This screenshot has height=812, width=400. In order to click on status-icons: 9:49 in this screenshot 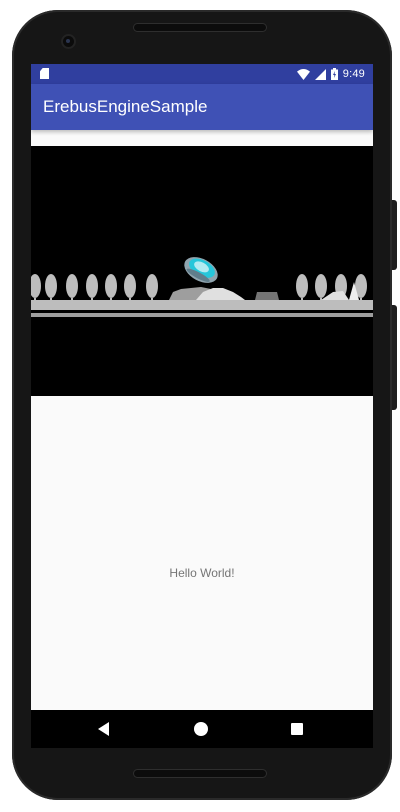, I will do `click(330, 74)`.